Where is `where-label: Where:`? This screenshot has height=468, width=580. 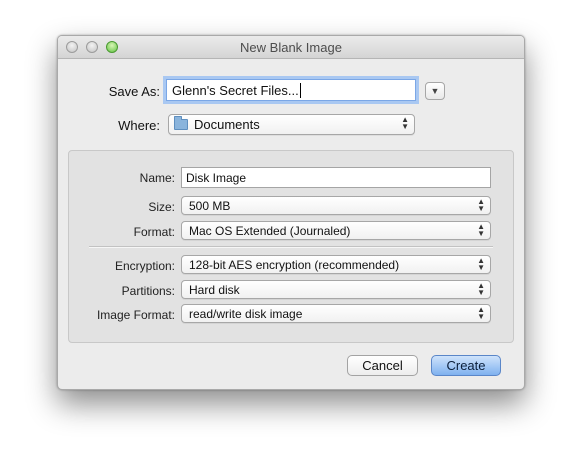 where-label: Where: is located at coordinates (139, 125).